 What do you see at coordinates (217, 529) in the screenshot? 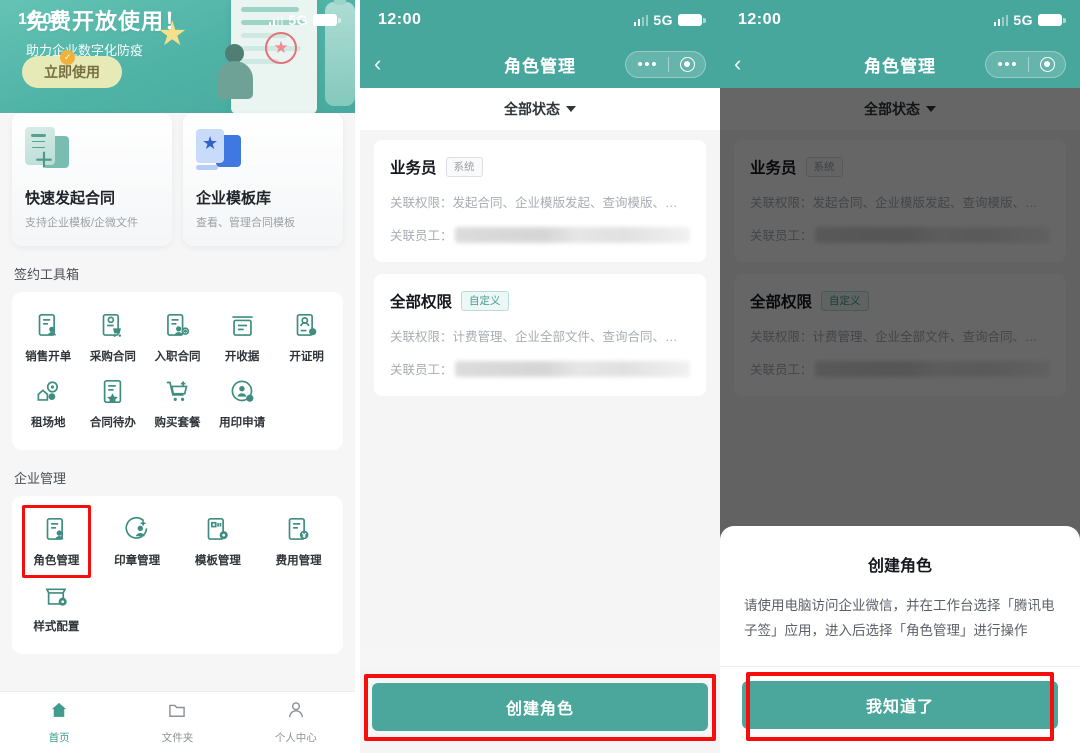
I see `template-gear-icon` at bounding box center [217, 529].